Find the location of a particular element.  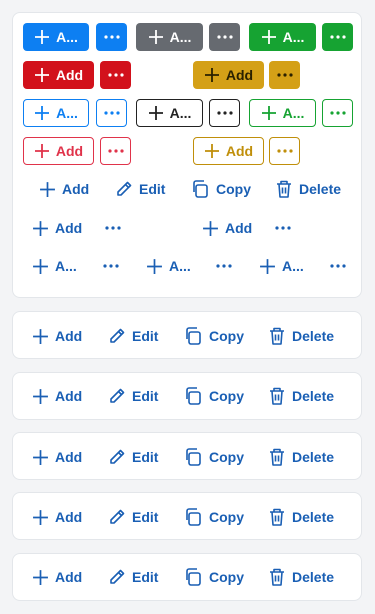

add-button-yellow-outline: Add is located at coordinates (228, 151).